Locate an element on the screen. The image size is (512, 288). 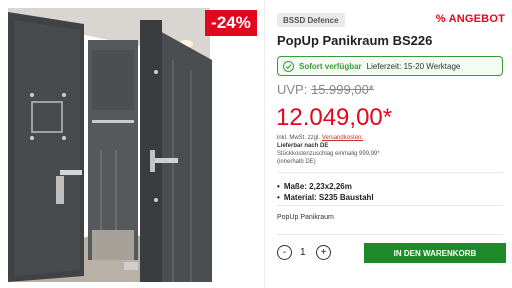
shipping-costs-link: Versandkosten: is located at coordinates (342, 138).